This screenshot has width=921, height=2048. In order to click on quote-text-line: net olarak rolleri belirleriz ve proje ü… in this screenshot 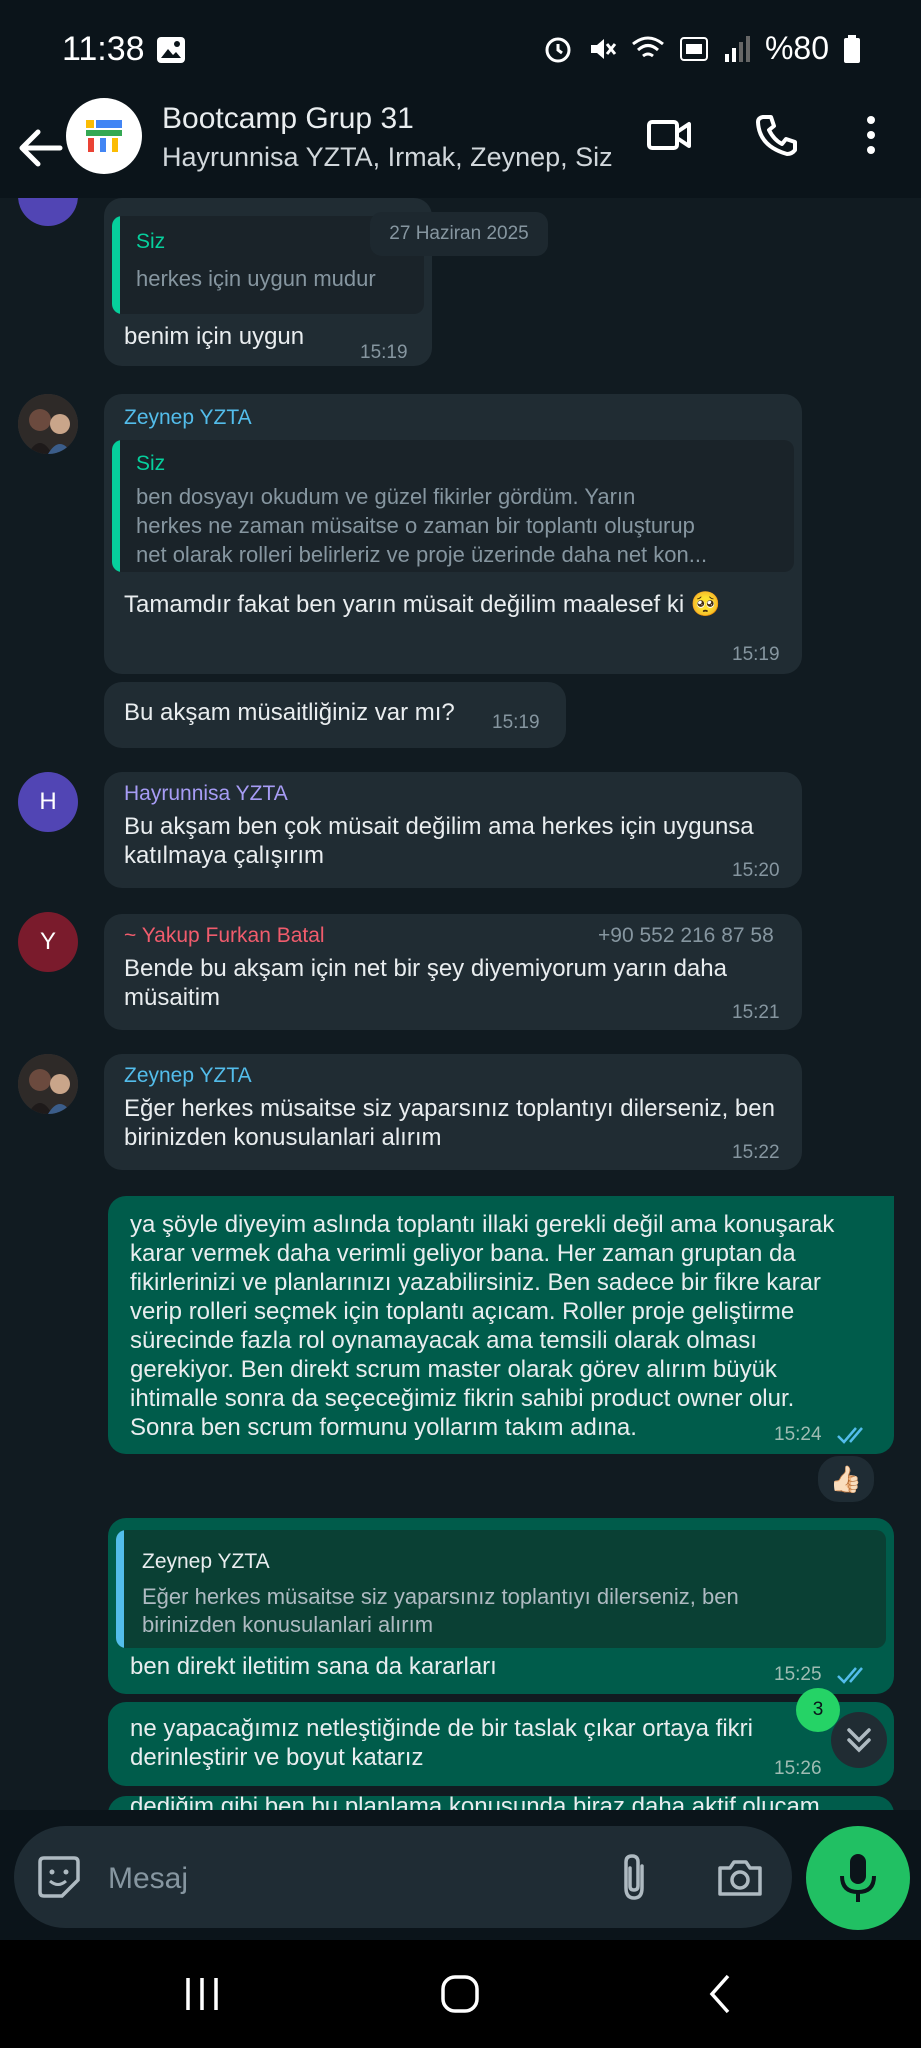, I will do `click(422, 554)`.